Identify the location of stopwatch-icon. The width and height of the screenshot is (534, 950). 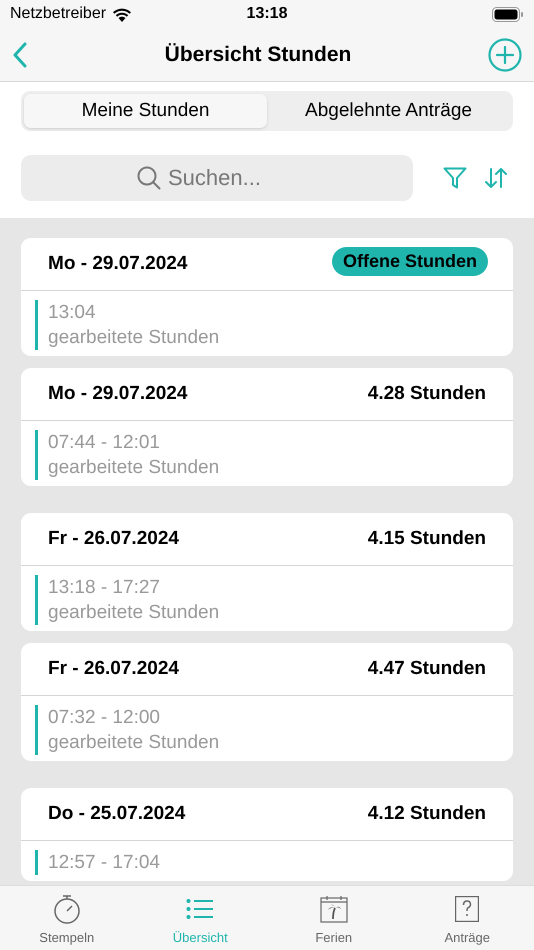
(66, 909).